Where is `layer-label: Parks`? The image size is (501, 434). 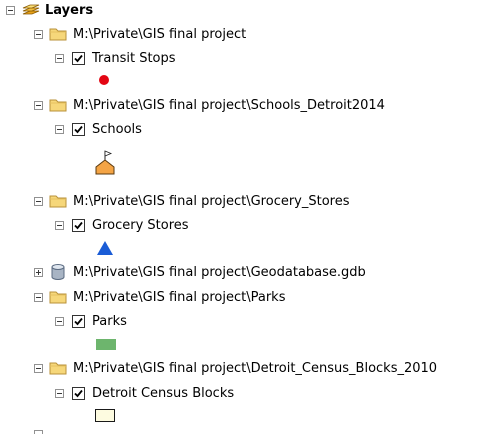 layer-label: Parks is located at coordinates (109, 321).